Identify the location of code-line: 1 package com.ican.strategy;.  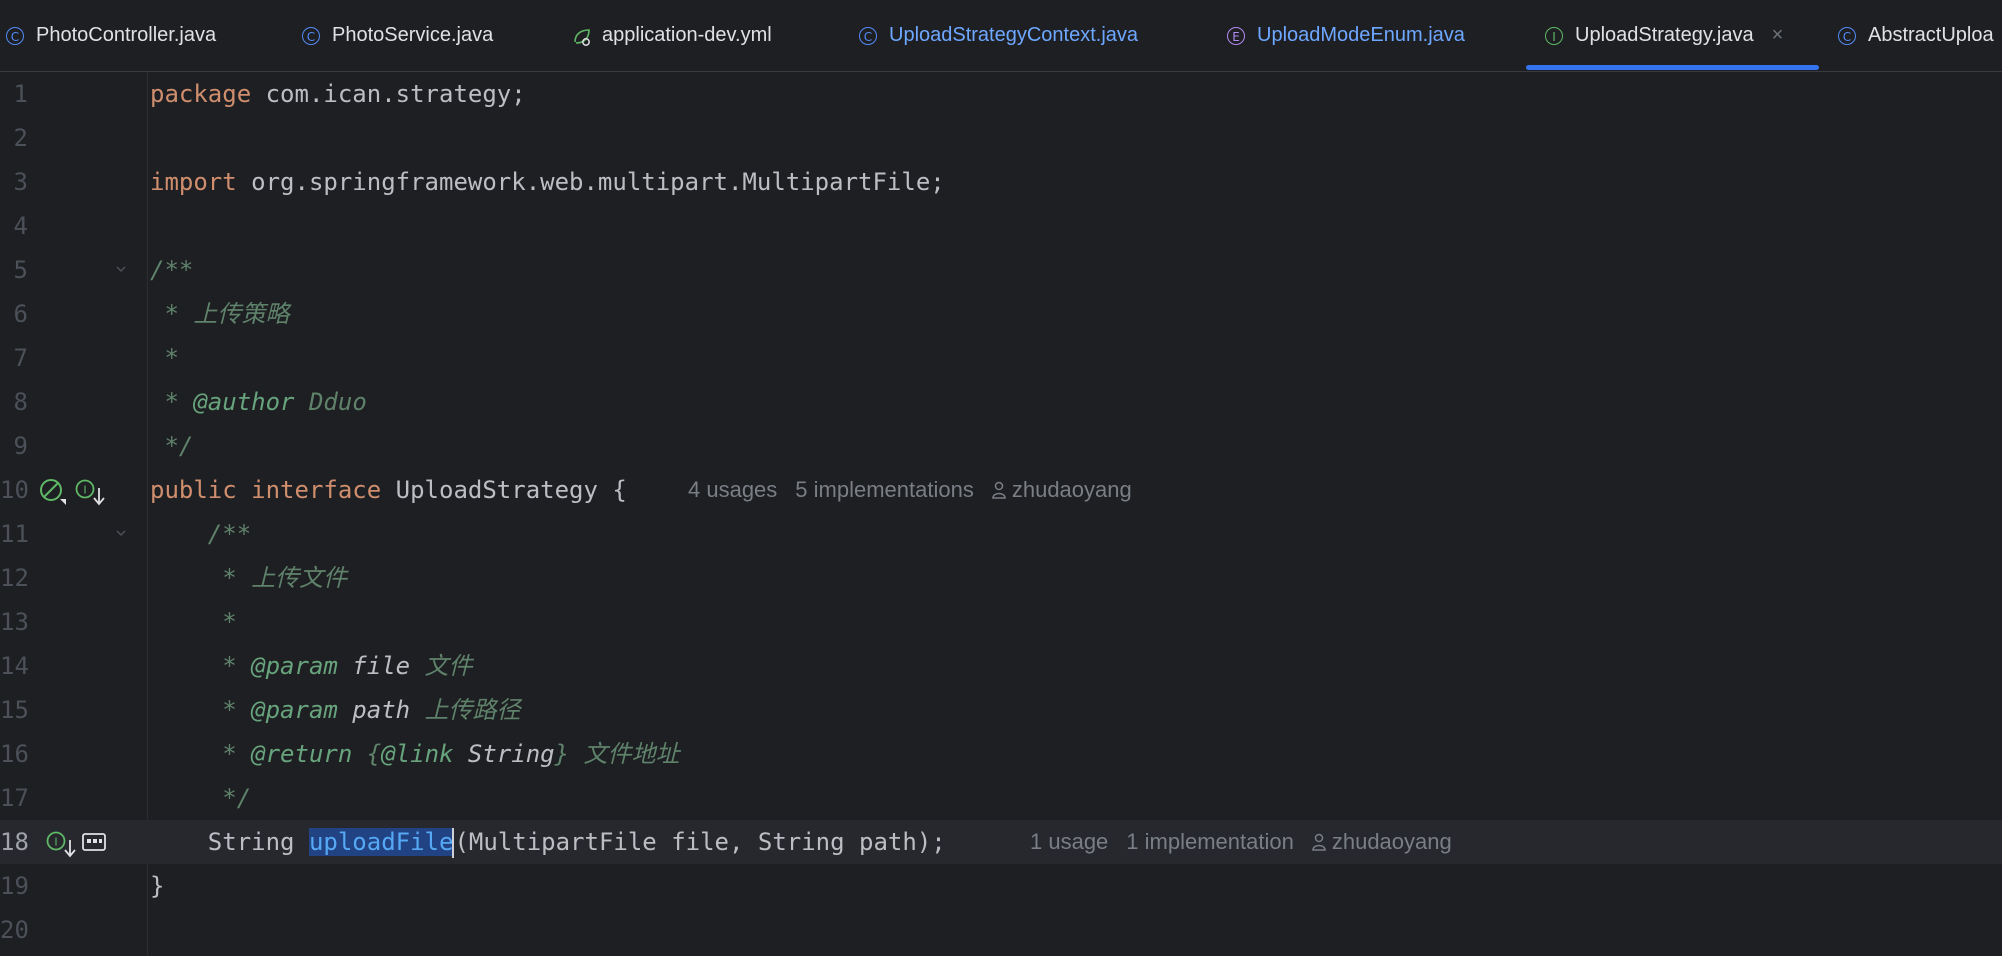
(1001, 94).